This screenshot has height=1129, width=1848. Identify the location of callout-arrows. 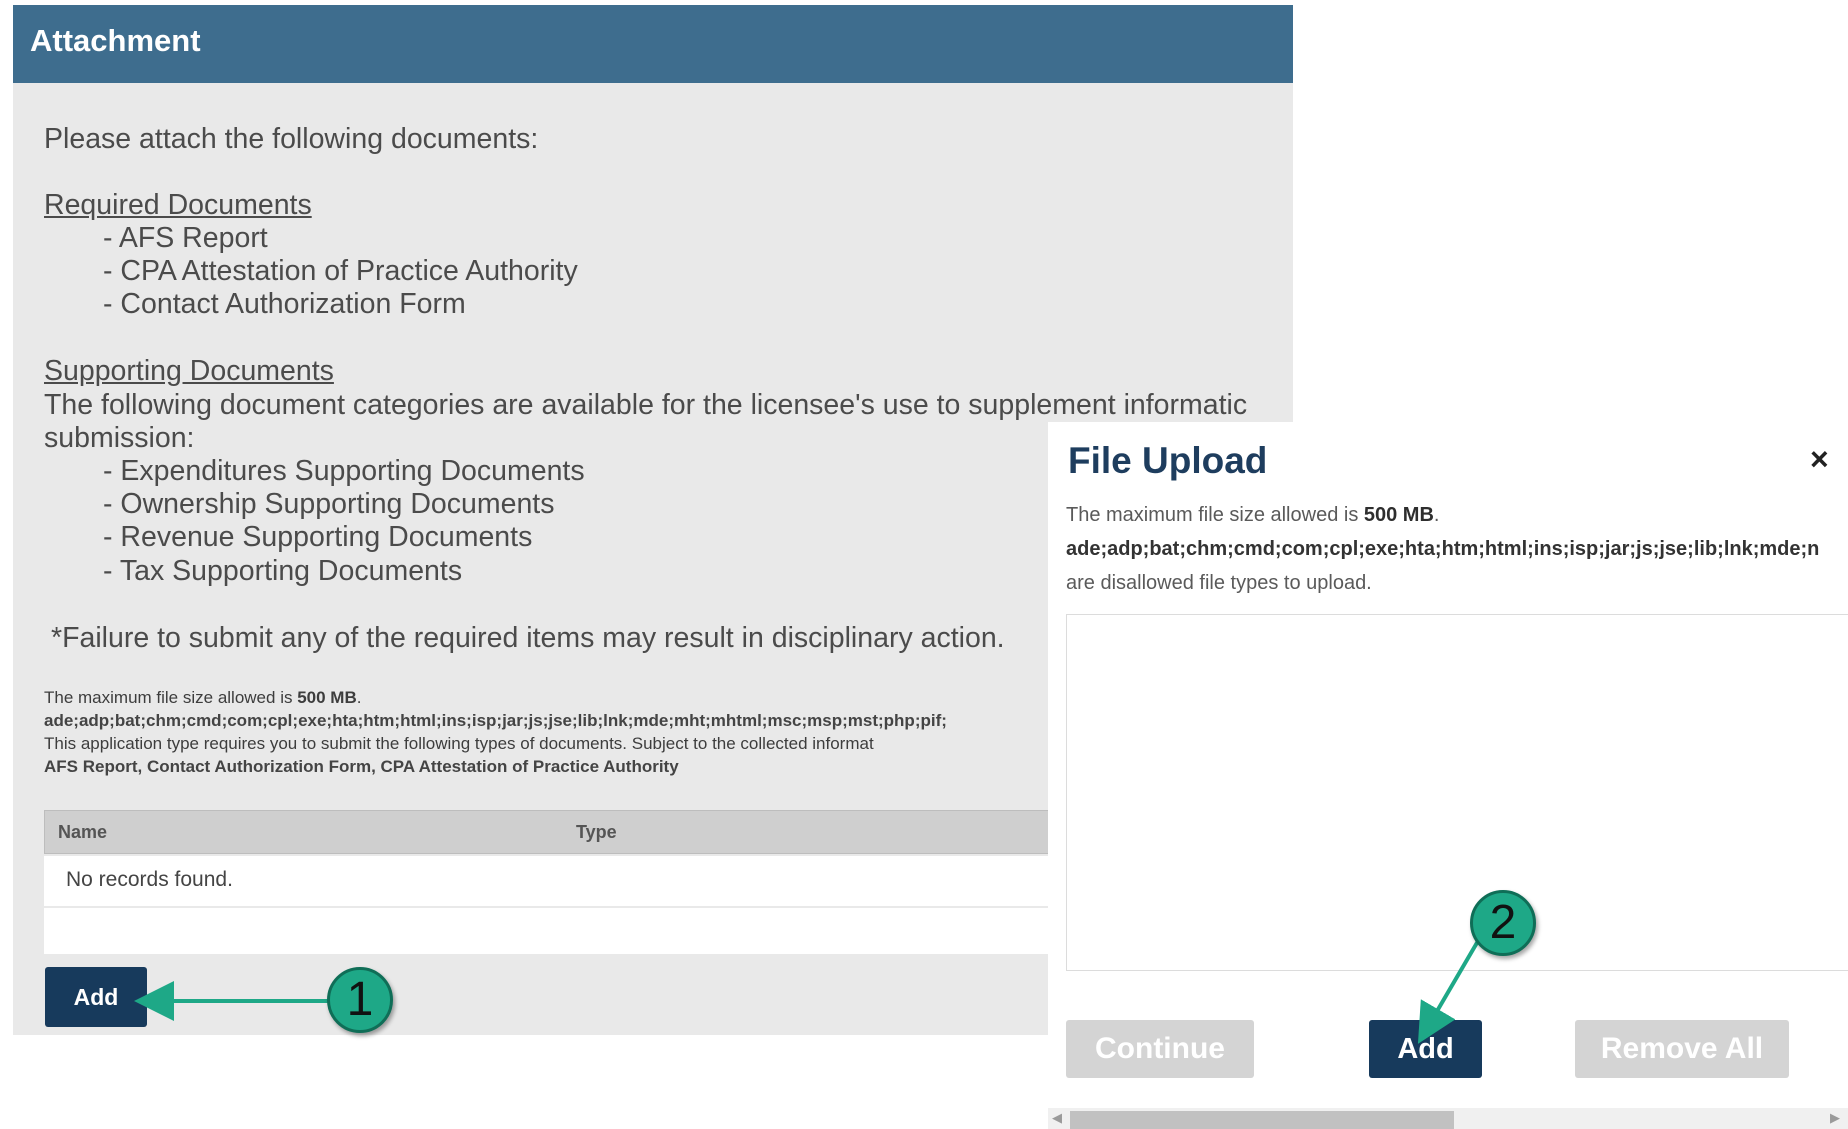
(807, 991).